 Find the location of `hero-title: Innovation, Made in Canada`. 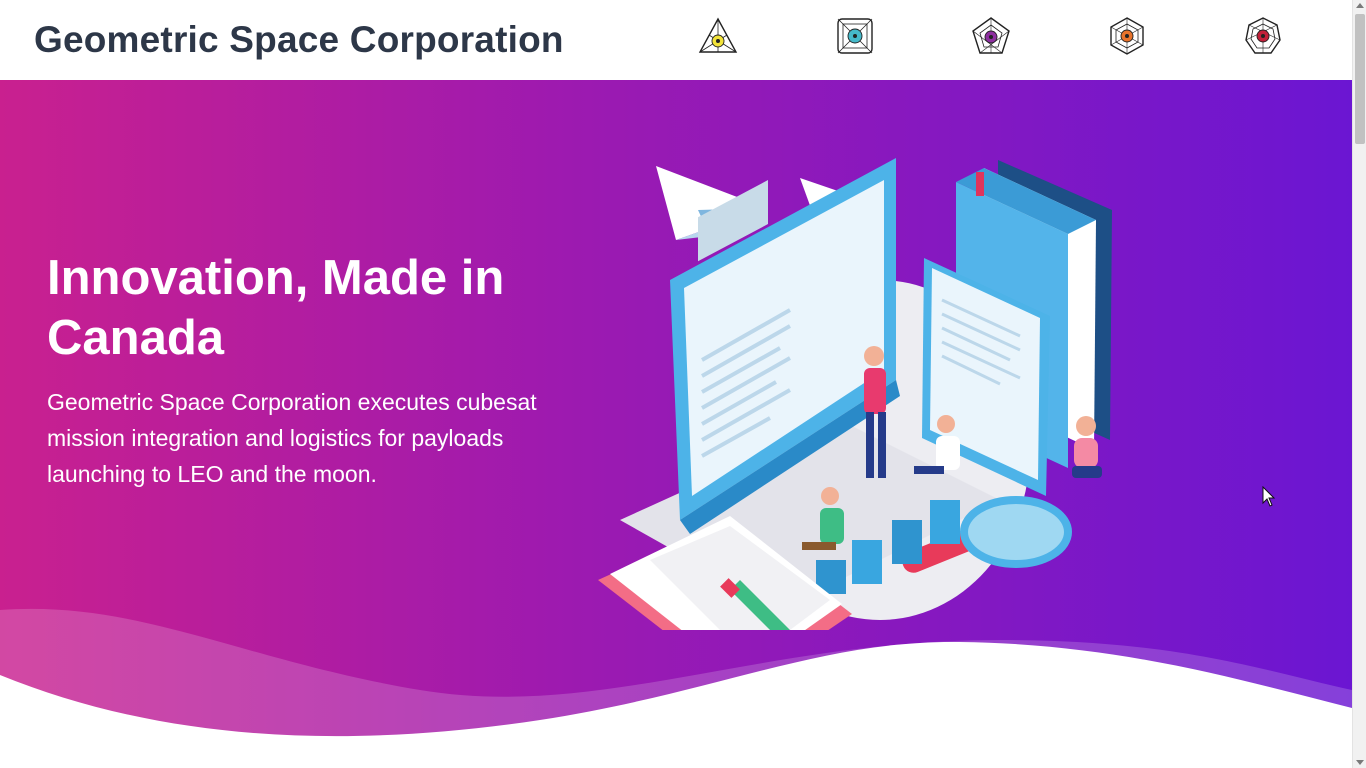

hero-title: Innovation, Made in Canada is located at coordinates (276, 308).